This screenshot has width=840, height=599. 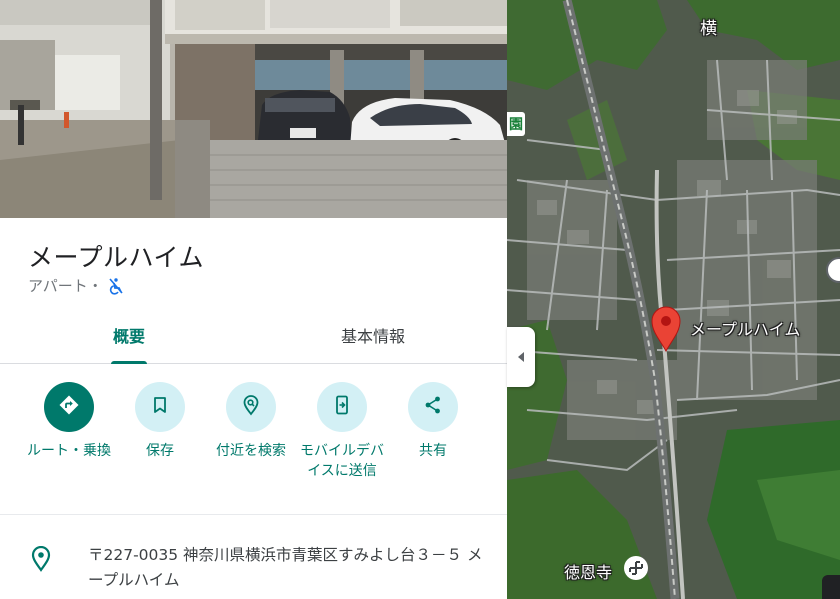 I want to click on map-label-top-right: 横, so click(x=708, y=29).